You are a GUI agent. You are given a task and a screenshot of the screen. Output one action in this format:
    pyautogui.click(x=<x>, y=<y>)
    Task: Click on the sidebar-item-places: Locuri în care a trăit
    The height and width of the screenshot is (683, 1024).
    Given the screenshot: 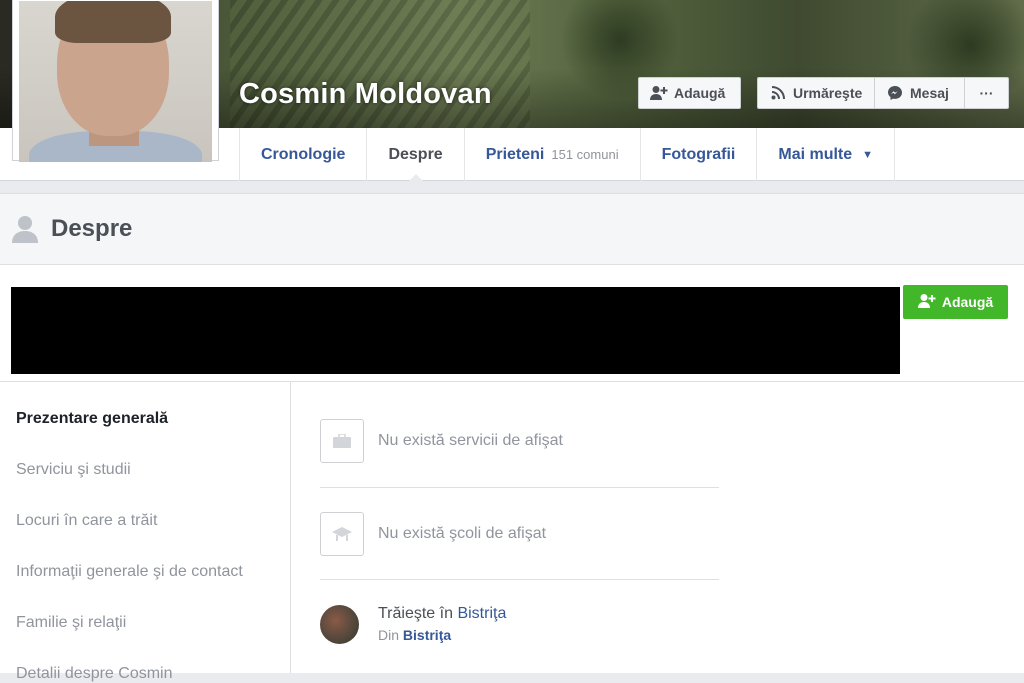 What is the action you would take?
    pyautogui.click(x=86, y=521)
    